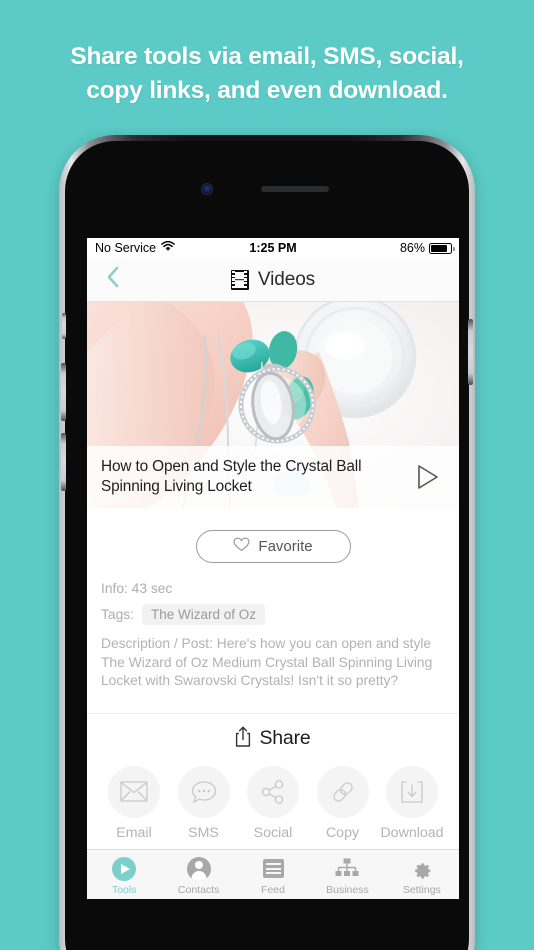  Describe the element at coordinates (442, 248) in the screenshot. I see `battery-icon` at that location.